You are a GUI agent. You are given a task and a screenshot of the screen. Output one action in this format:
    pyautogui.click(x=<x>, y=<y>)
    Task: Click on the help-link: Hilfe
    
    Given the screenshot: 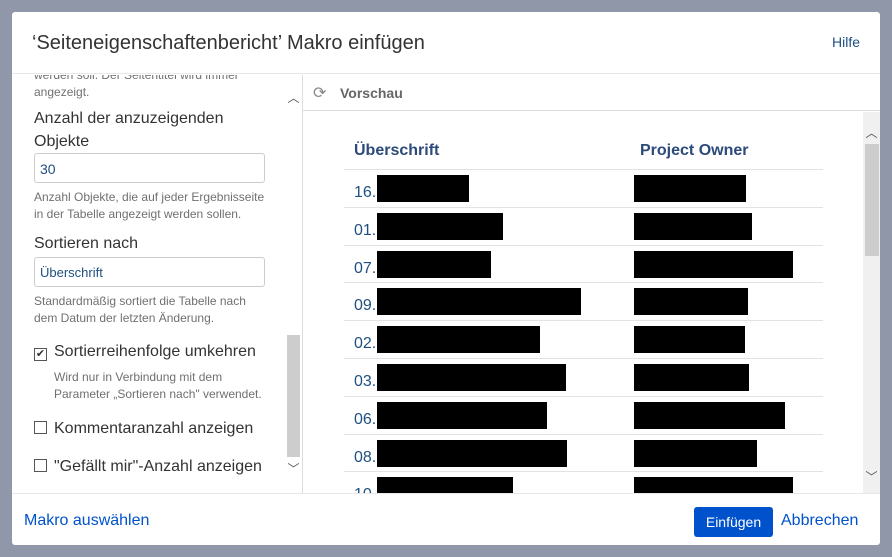 What is the action you would take?
    pyautogui.click(x=846, y=42)
    